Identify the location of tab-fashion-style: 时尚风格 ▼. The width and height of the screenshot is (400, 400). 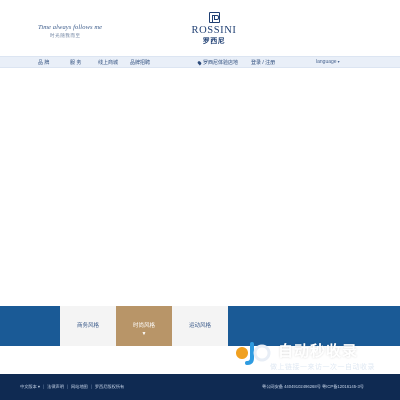
(144, 326).